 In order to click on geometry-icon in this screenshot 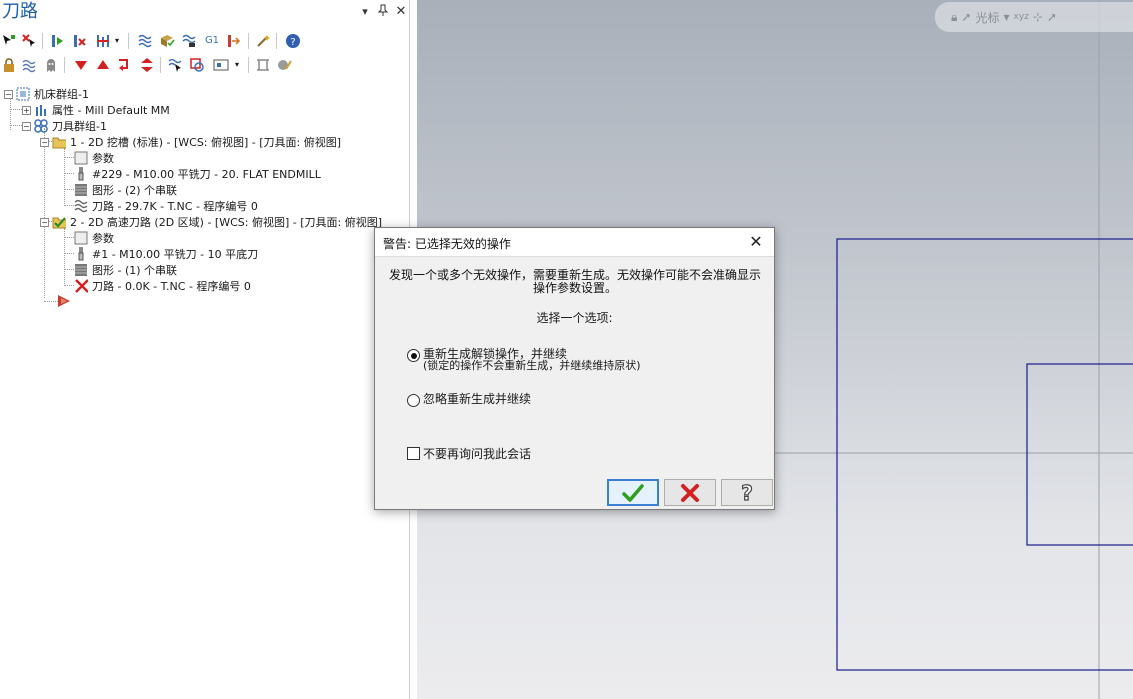, I will do `click(81, 190)`.